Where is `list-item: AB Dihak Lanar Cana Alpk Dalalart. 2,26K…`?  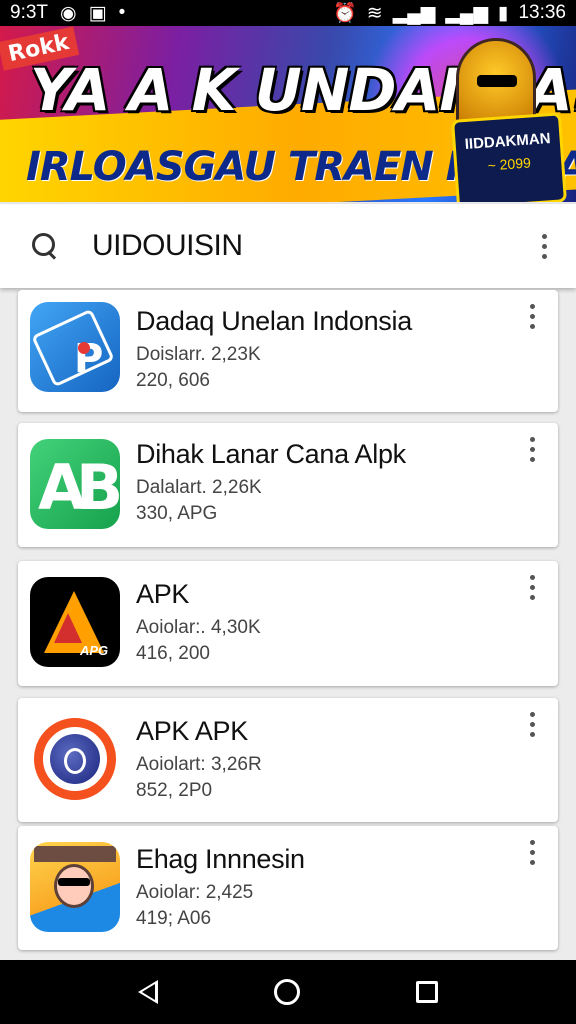 list-item: AB Dihak Lanar Cana Alpk Dalalart. 2,26K… is located at coordinates (288, 485).